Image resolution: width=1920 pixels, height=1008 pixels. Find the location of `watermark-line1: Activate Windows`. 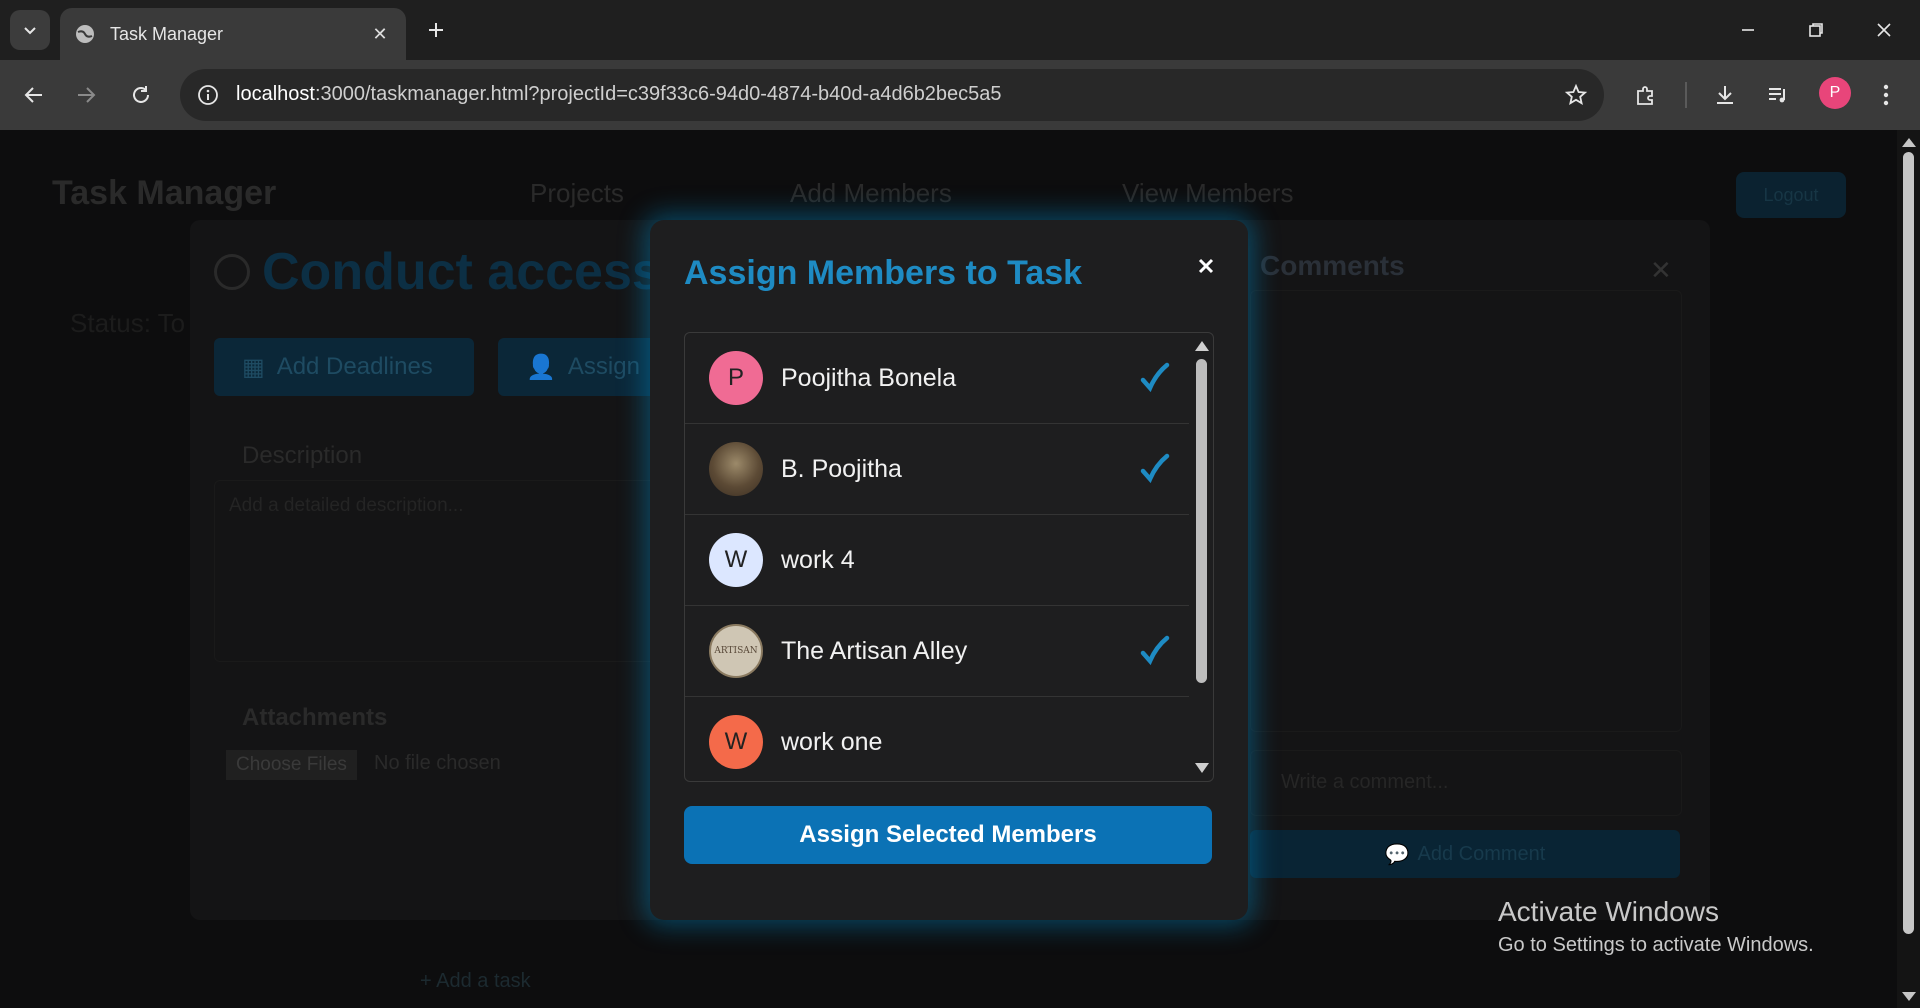

watermark-line1: Activate Windows is located at coordinates (1608, 911).